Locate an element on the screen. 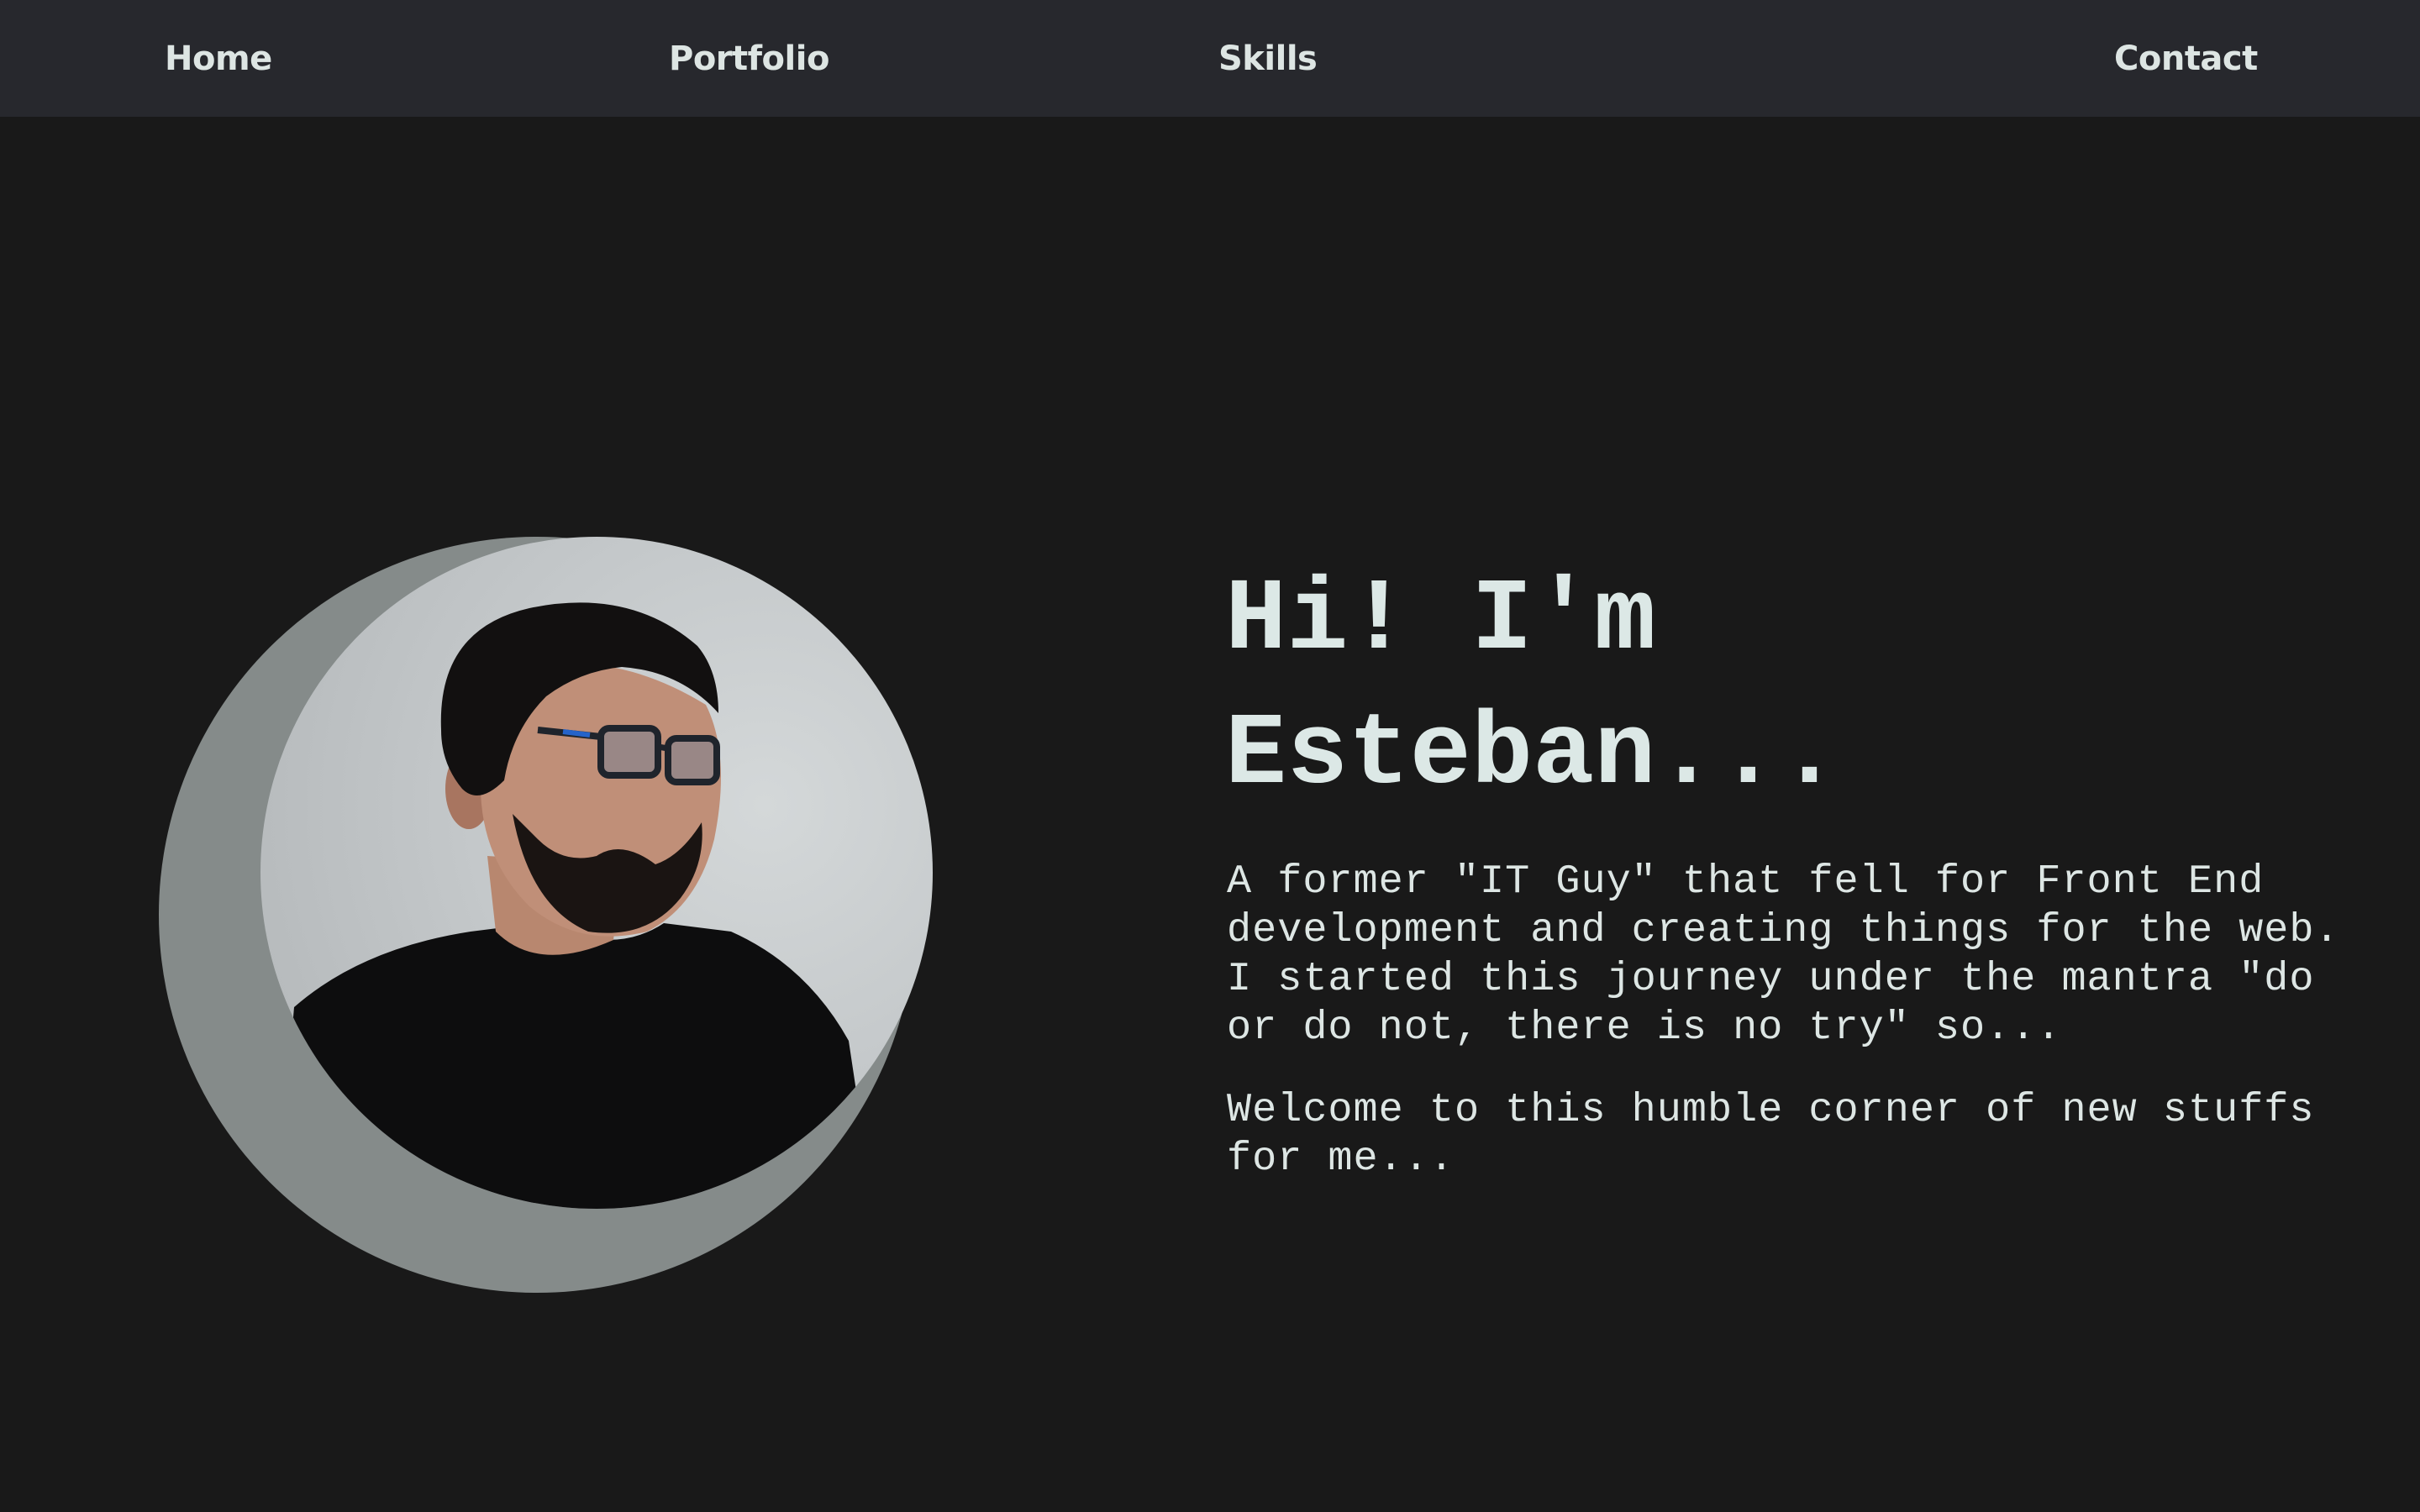 This screenshot has height=1512, width=2420. nav-link-home: Home is located at coordinates (218, 59).